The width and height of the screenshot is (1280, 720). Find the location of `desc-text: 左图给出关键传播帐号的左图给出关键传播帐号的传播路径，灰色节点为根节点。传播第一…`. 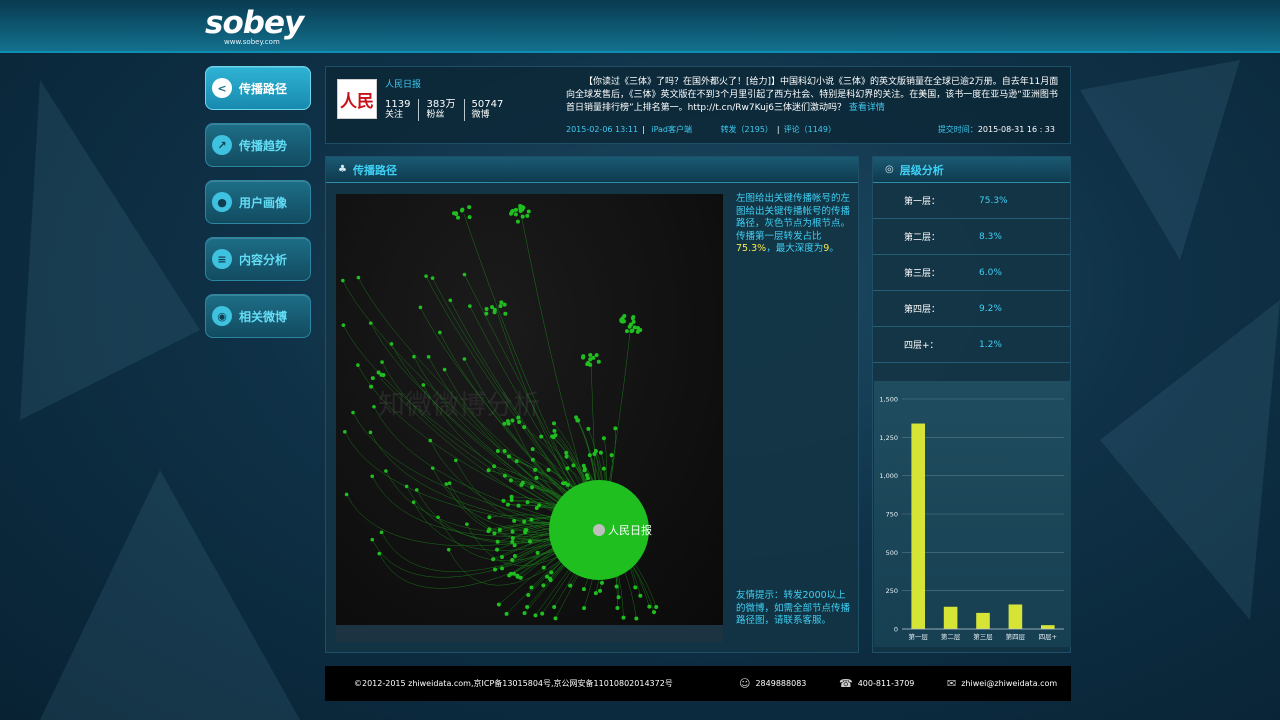

desc-text: 左图给出关键传播帐号的左图给出关键传播帐号的传播路径，灰色节点为根节点。传播第一… is located at coordinates (793, 217).